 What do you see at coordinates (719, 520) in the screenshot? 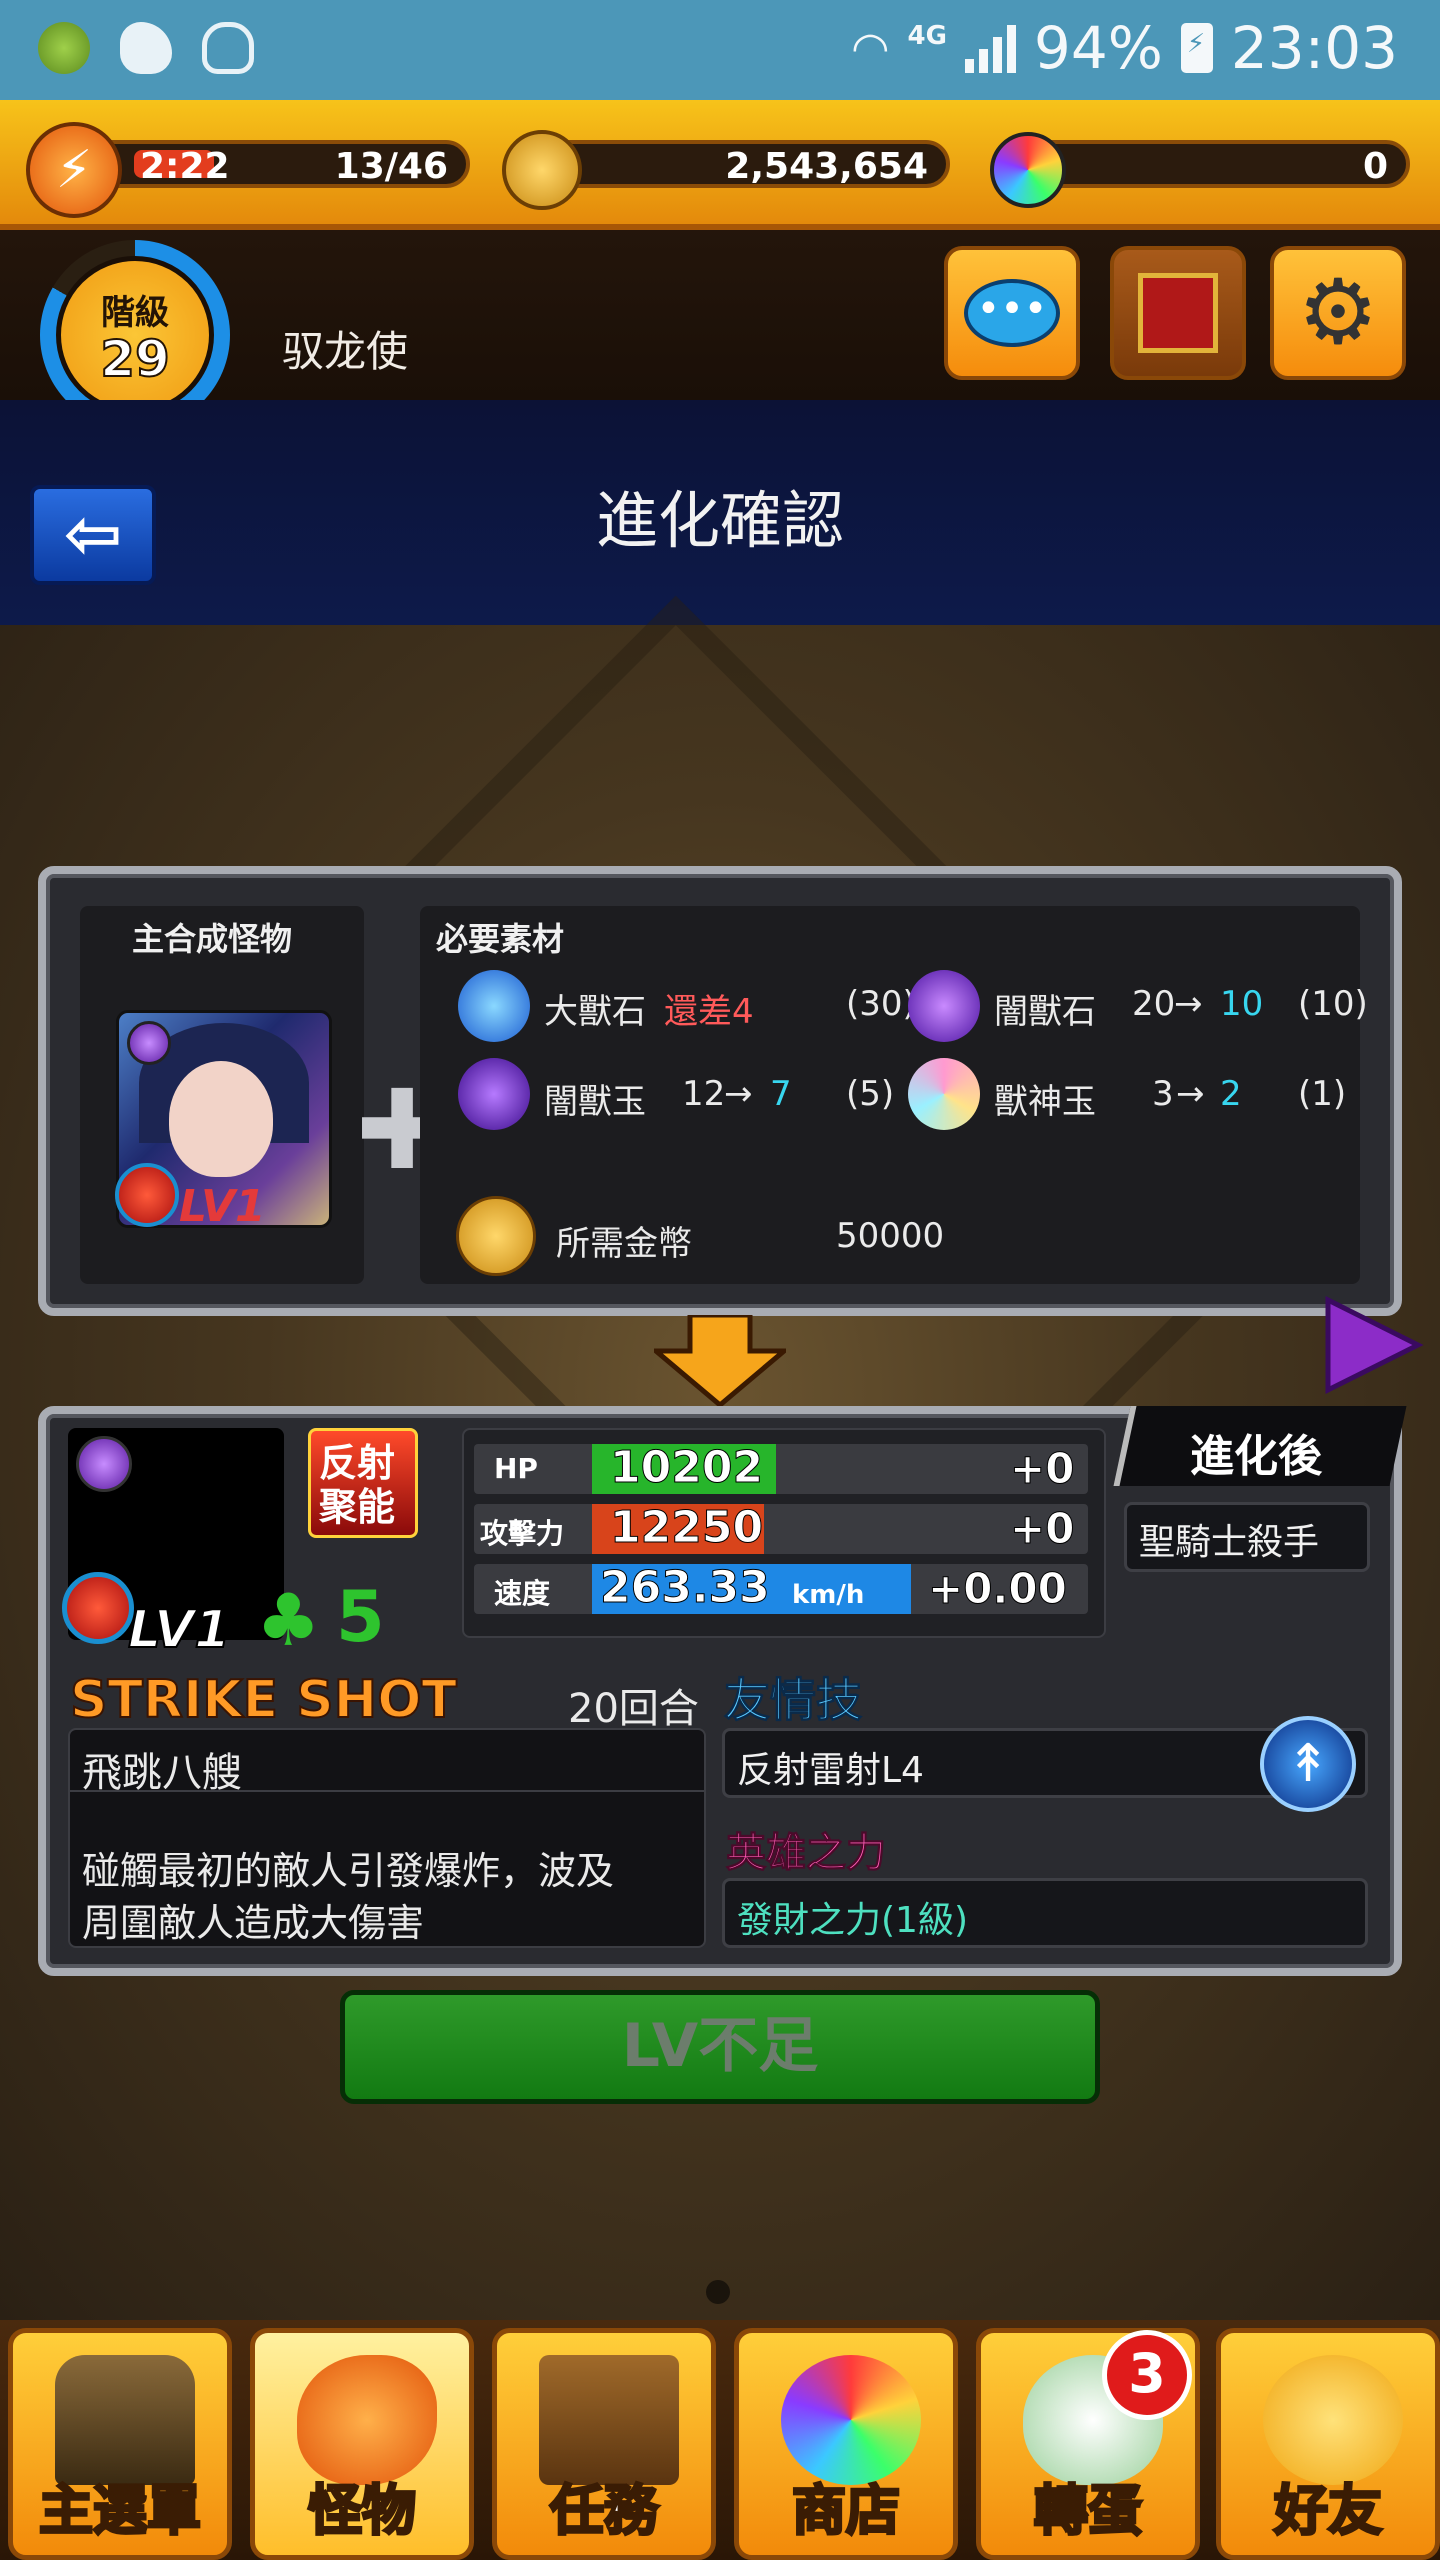
I see `page-title: 進化確認` at bounding box center [719, 520].